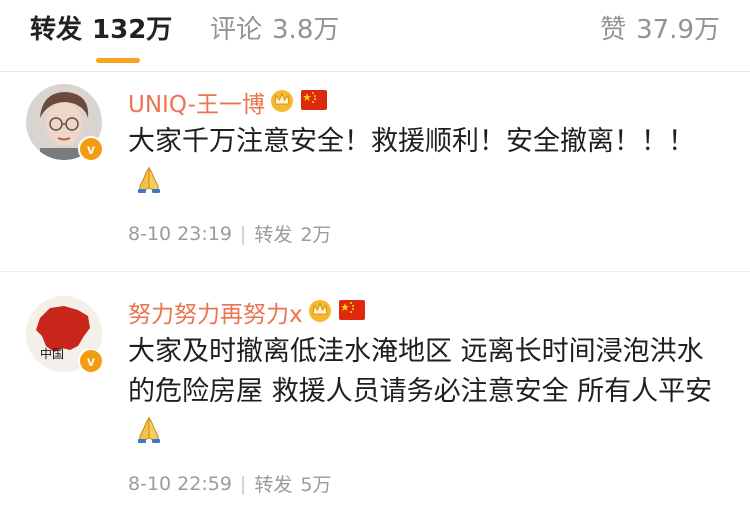  I want to click on username-link: UNIQ-王一博, so click(196, 102).